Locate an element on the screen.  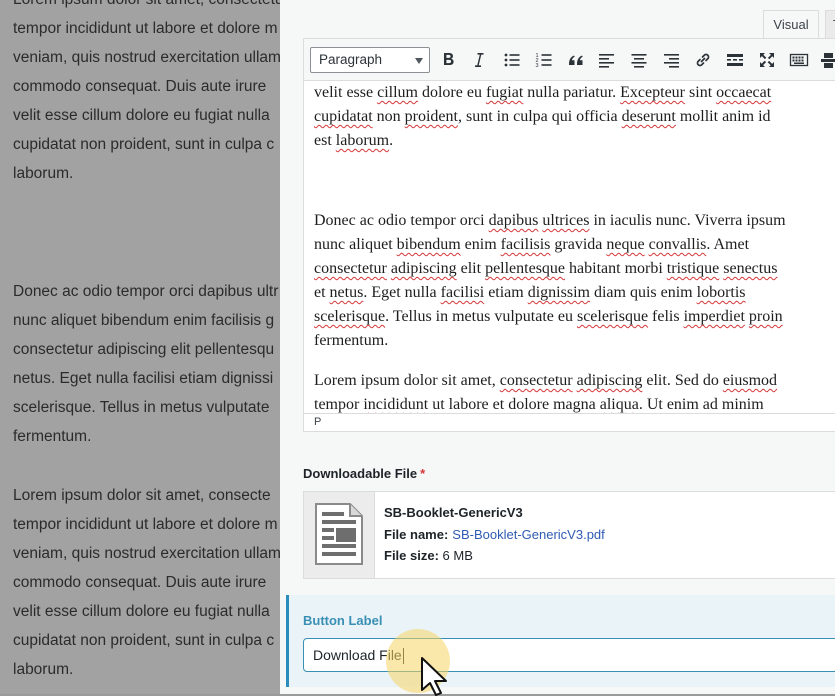
file-name-link: SB-Booklet-GenericV3.pdf is located at coordinates (528, 534).